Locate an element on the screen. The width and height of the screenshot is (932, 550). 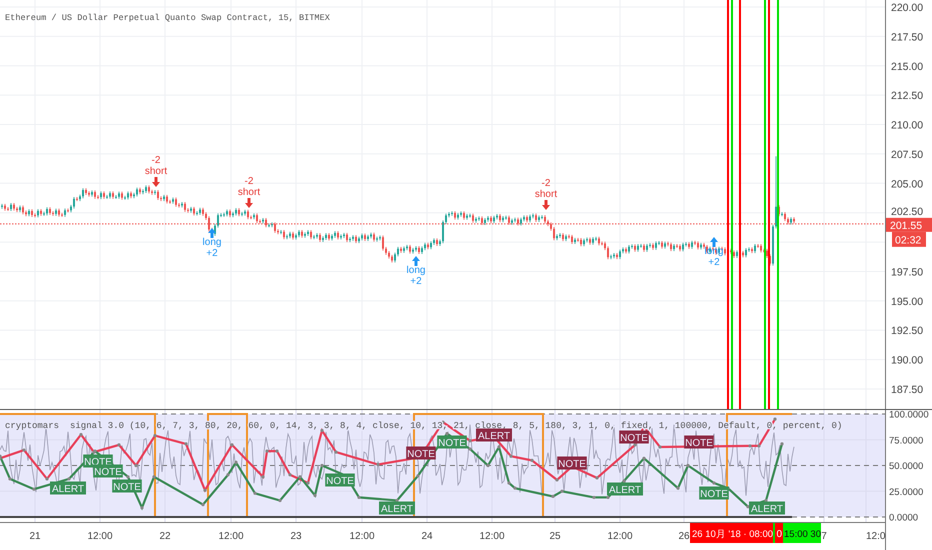
time-label: 23 is located at coordinates (296, 536).